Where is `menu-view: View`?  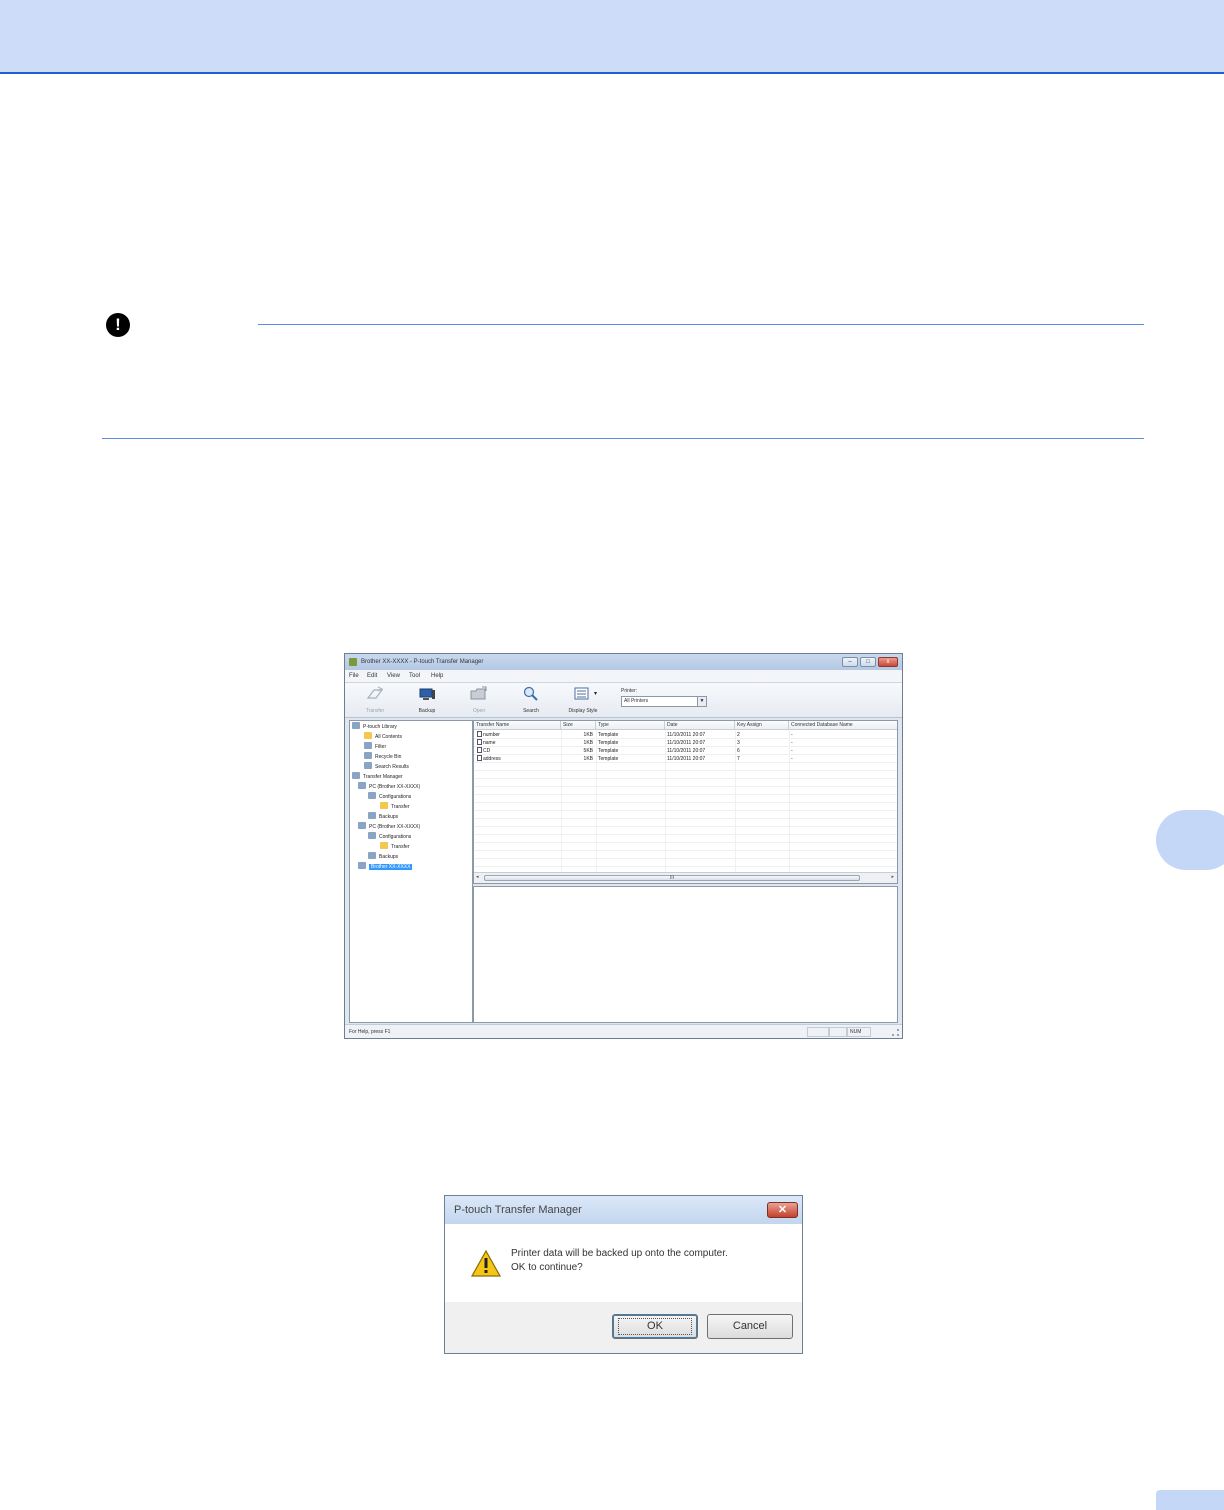
menu-view: View is located at coordinates (393, 676).